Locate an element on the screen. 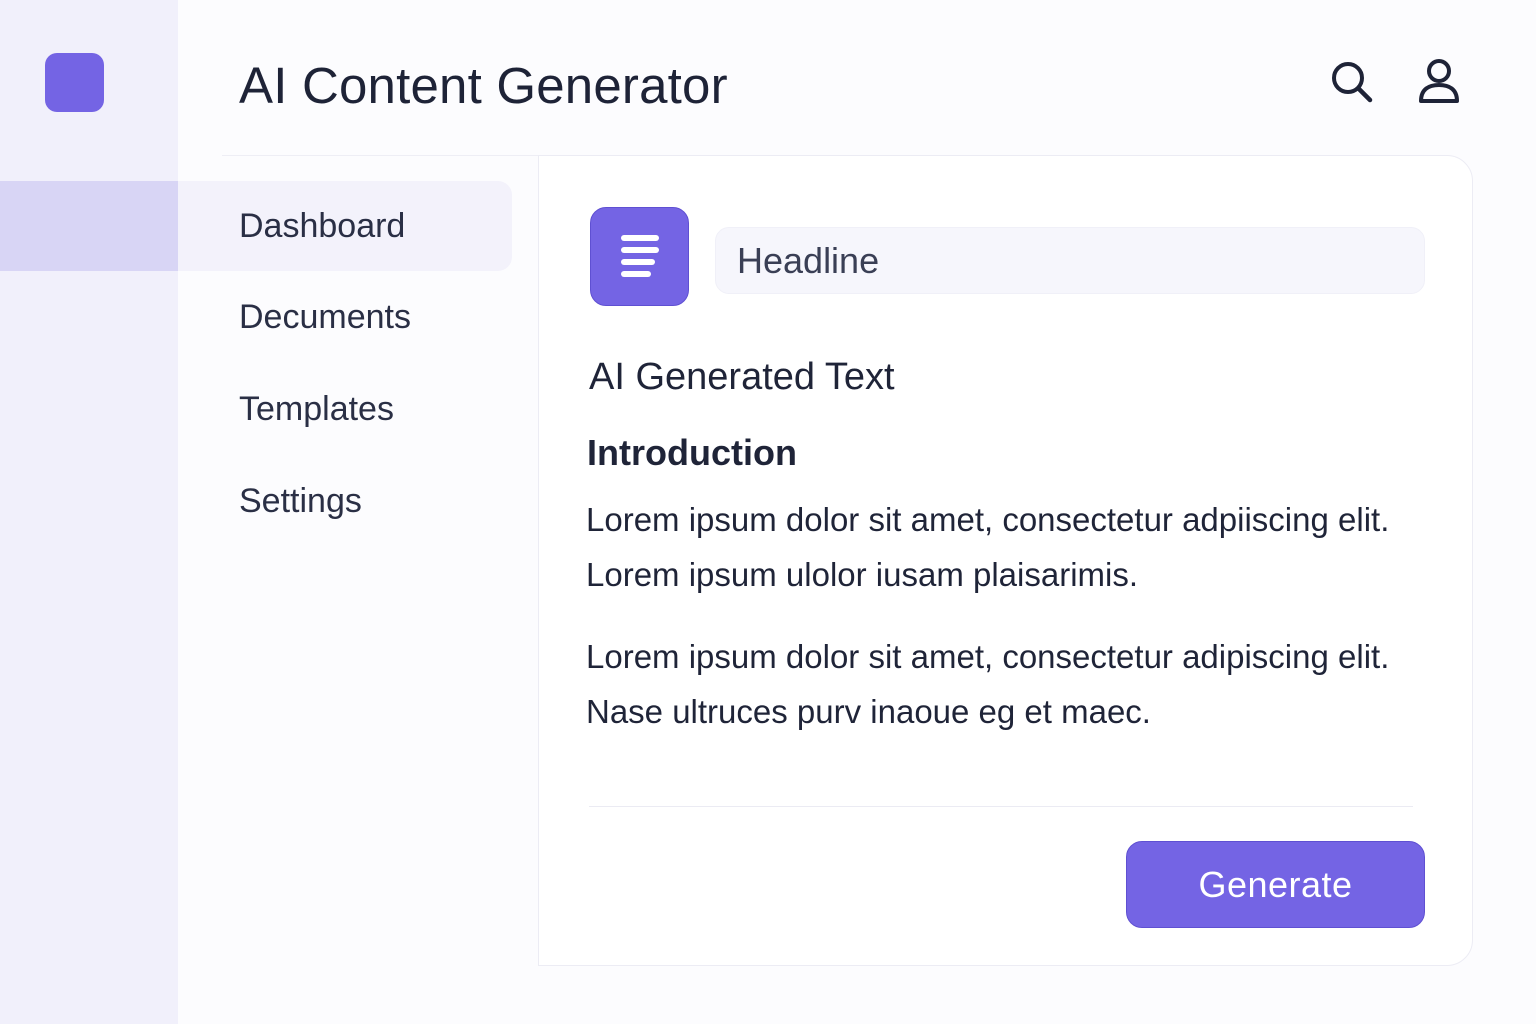 The width and height of the screenshot is (1536, 1024). document-icon is located at coordinates (639, 256).